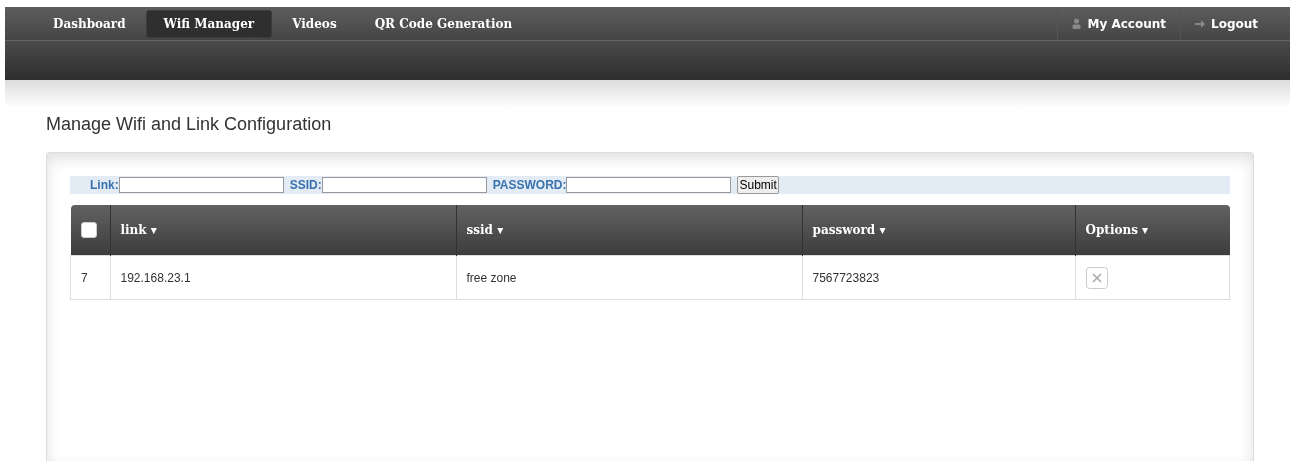 The image size is (1295, 475). Describe the element at coordinates (938, 277) in the screenshot. I see `table-cell: 7567723823` at that location.